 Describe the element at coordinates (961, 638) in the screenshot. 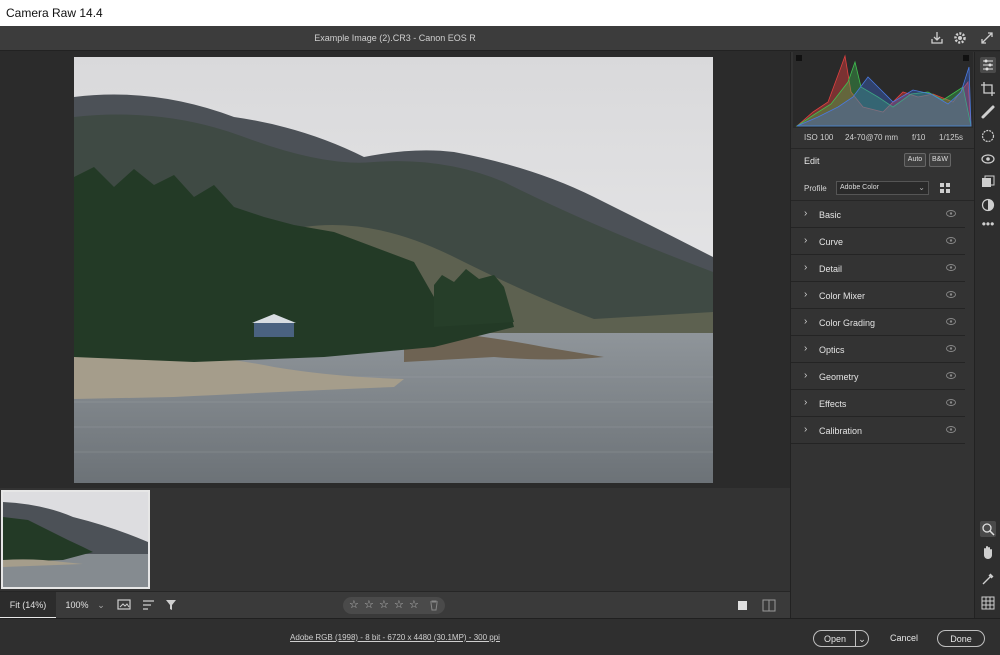

I see `done-button: Done` at that location.